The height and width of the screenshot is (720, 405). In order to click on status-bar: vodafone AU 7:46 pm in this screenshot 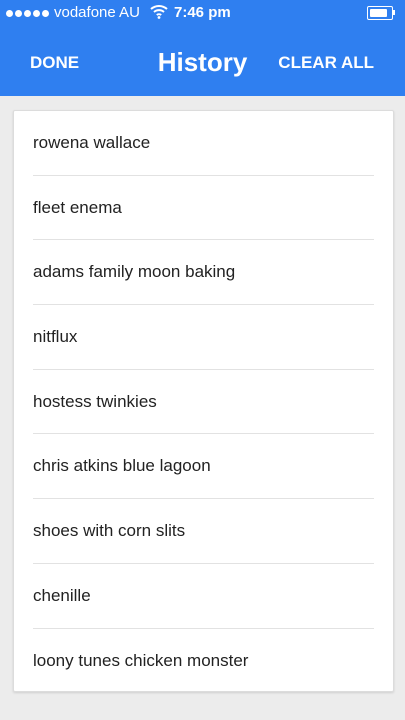, I will do `click(202, 14)`.